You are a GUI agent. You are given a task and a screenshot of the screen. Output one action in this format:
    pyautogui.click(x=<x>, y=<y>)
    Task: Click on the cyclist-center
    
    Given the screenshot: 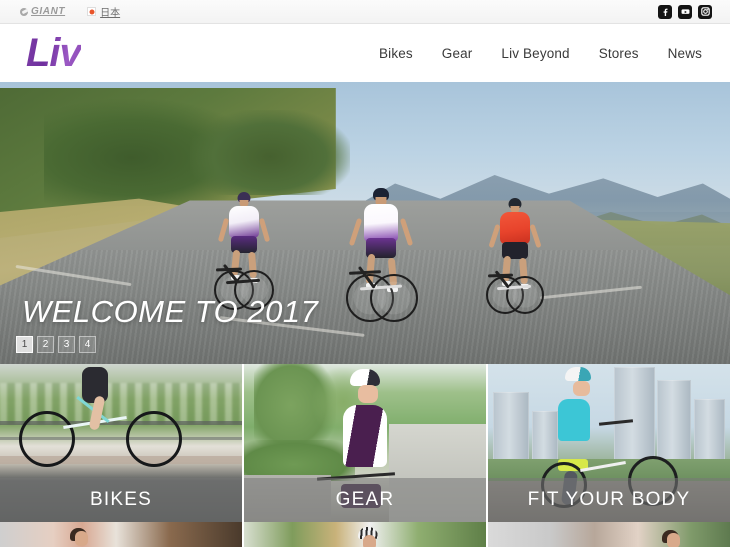 What is the action you would take?
    pyautogui.click(x=382, y=256)
    